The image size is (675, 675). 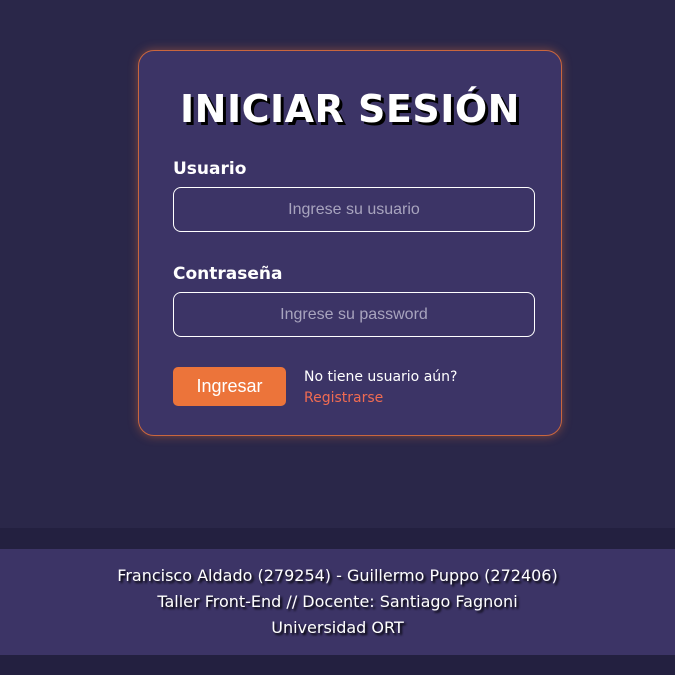 I want to click on password-label: Contraseña, so click(x=228, y=274).